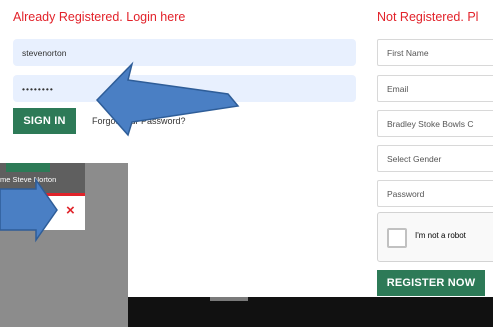  I want to click on arrow-icon-upper, so click(167, 99).